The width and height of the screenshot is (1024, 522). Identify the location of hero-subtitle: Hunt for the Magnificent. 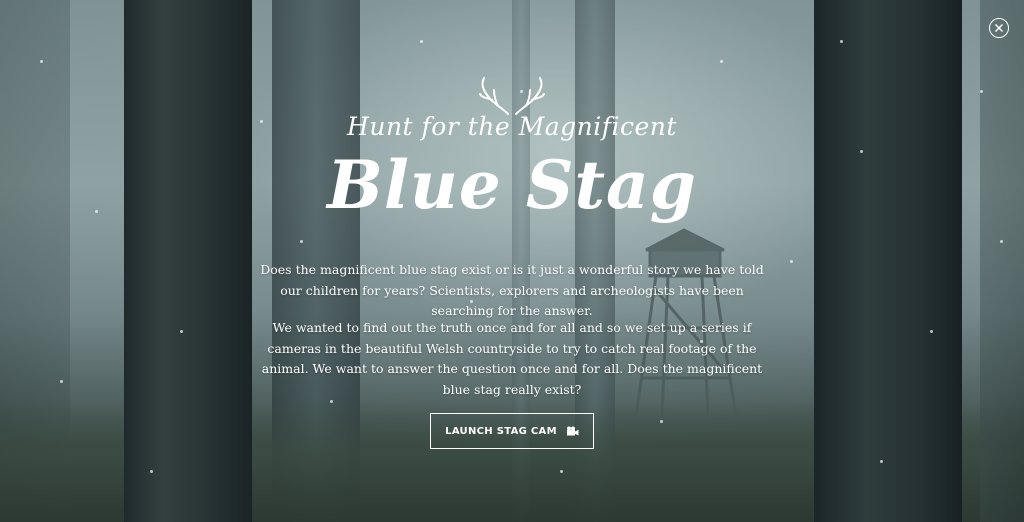
(512, 126).